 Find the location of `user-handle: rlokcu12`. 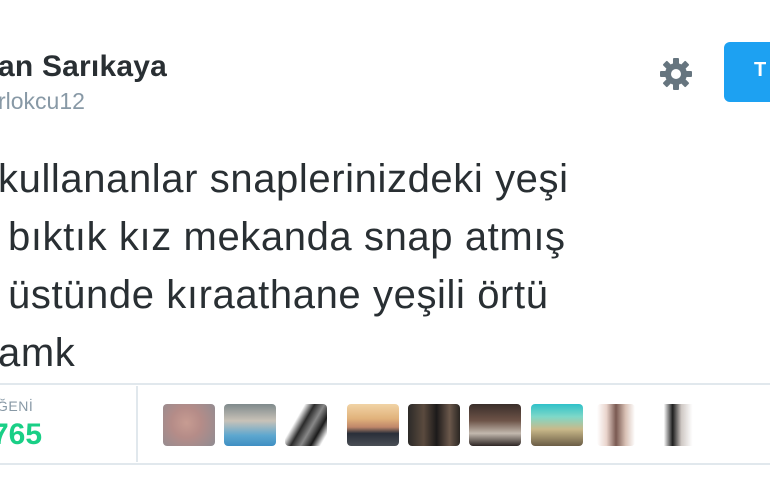

user-handle: rlokcu12 is located at coordinates (42, 101).